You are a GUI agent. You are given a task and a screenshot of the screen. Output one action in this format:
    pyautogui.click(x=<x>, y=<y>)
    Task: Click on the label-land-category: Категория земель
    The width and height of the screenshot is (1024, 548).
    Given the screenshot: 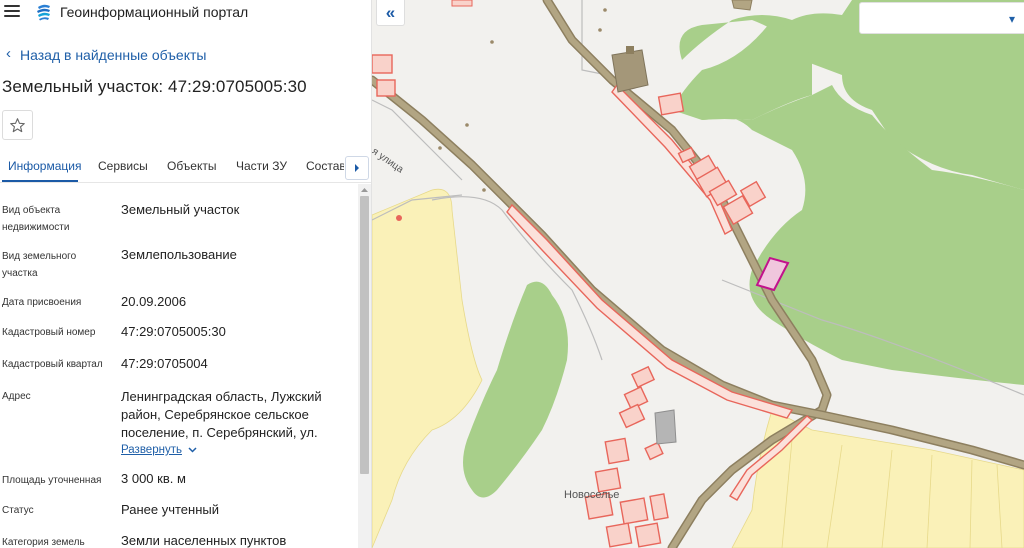 What is the action you would take?
    pyautogui.click(x=43, y=541)
    